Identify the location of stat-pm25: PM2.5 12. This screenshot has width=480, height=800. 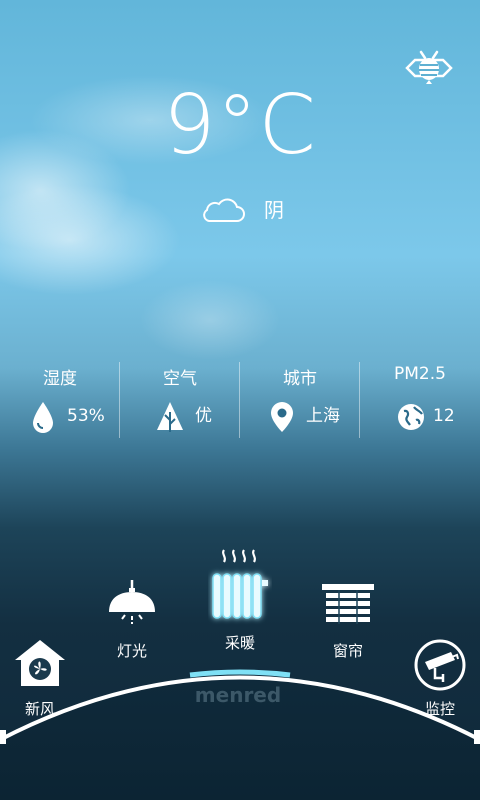
(420, 400).